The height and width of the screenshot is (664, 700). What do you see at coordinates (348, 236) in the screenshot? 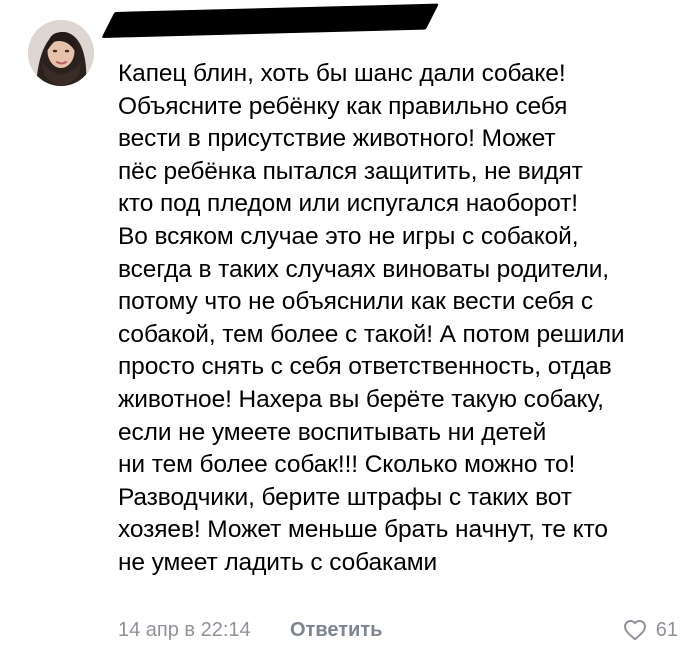
I see `comment-text-line: Во всяком случае это не игры с собакой,` at bounding box center [348, 236].